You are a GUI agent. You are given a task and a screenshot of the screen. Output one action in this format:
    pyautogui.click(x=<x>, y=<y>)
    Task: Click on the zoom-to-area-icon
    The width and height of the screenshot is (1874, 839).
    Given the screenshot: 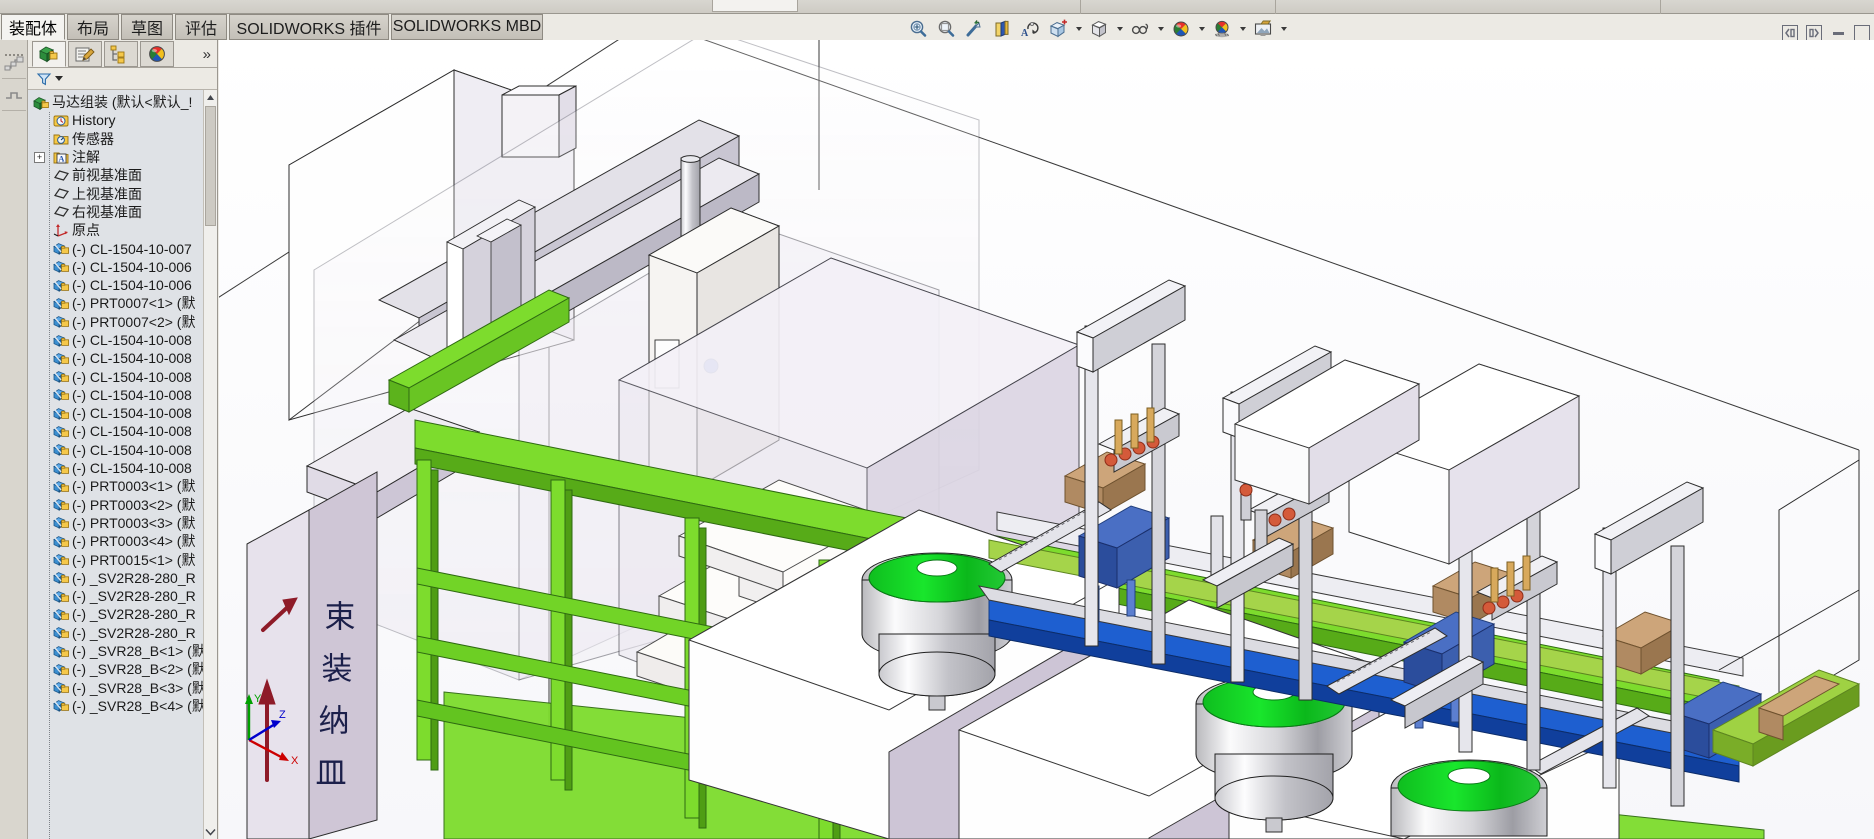 What is the action you would take?
    pyautogui.click(x=946, y=29)
    